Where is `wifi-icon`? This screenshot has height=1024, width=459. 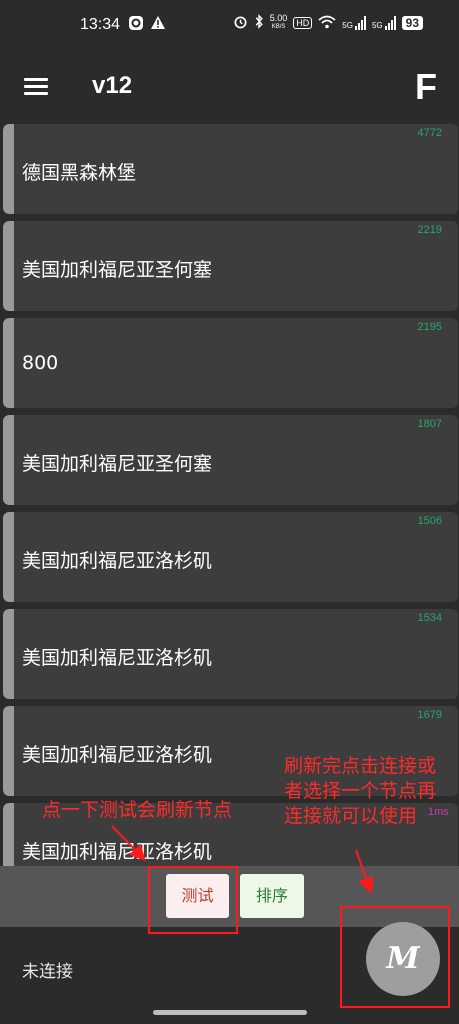
wifi-icon is located at coordinates (327, 23).